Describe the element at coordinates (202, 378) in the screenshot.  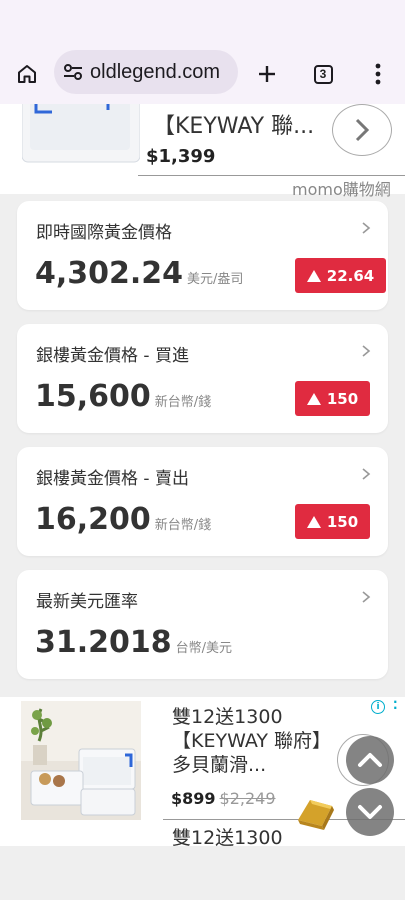
I see `card-jeweler-gold-buy: 銀樓黃金價格 - 買進 15,600 新台幣/錢 150` at that location.